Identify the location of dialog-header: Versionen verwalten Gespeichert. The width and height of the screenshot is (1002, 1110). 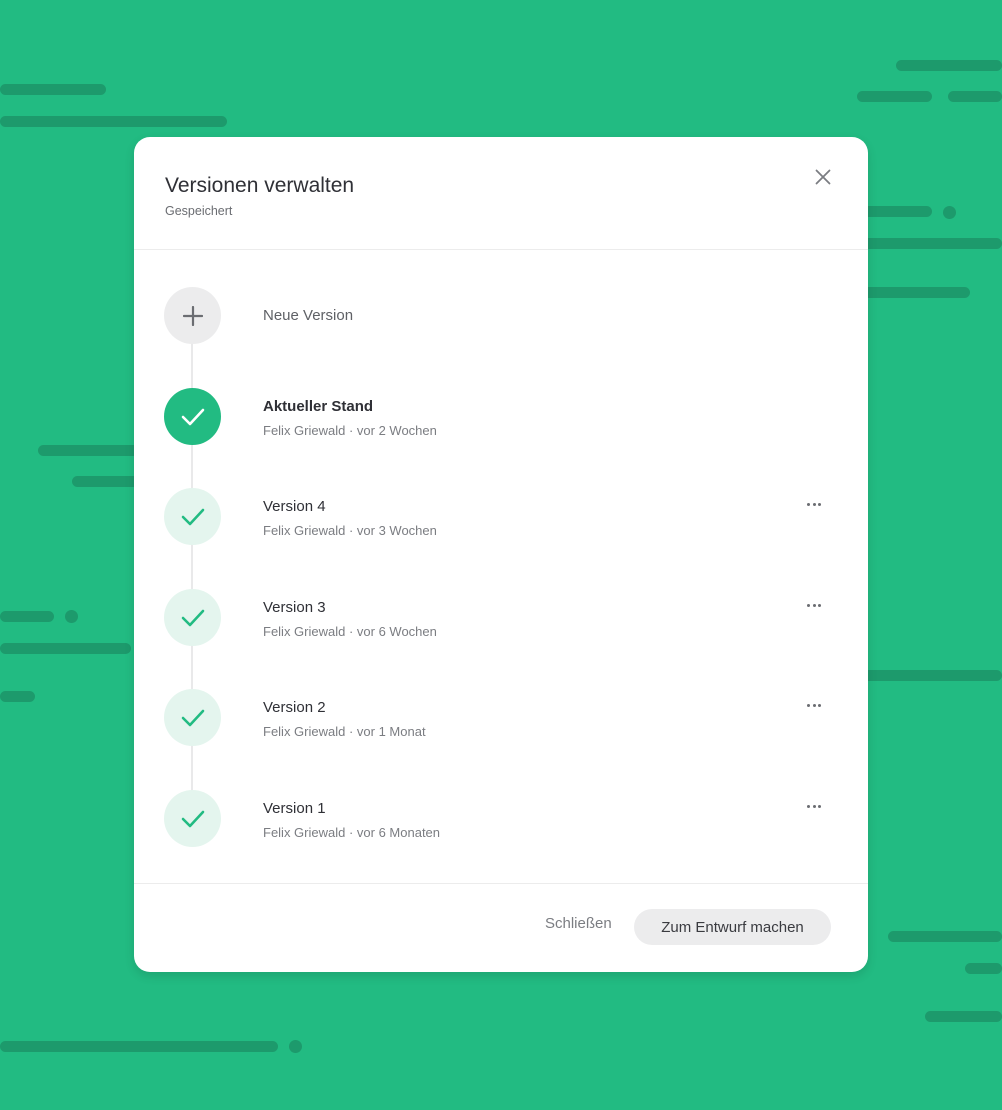
(501, 193).